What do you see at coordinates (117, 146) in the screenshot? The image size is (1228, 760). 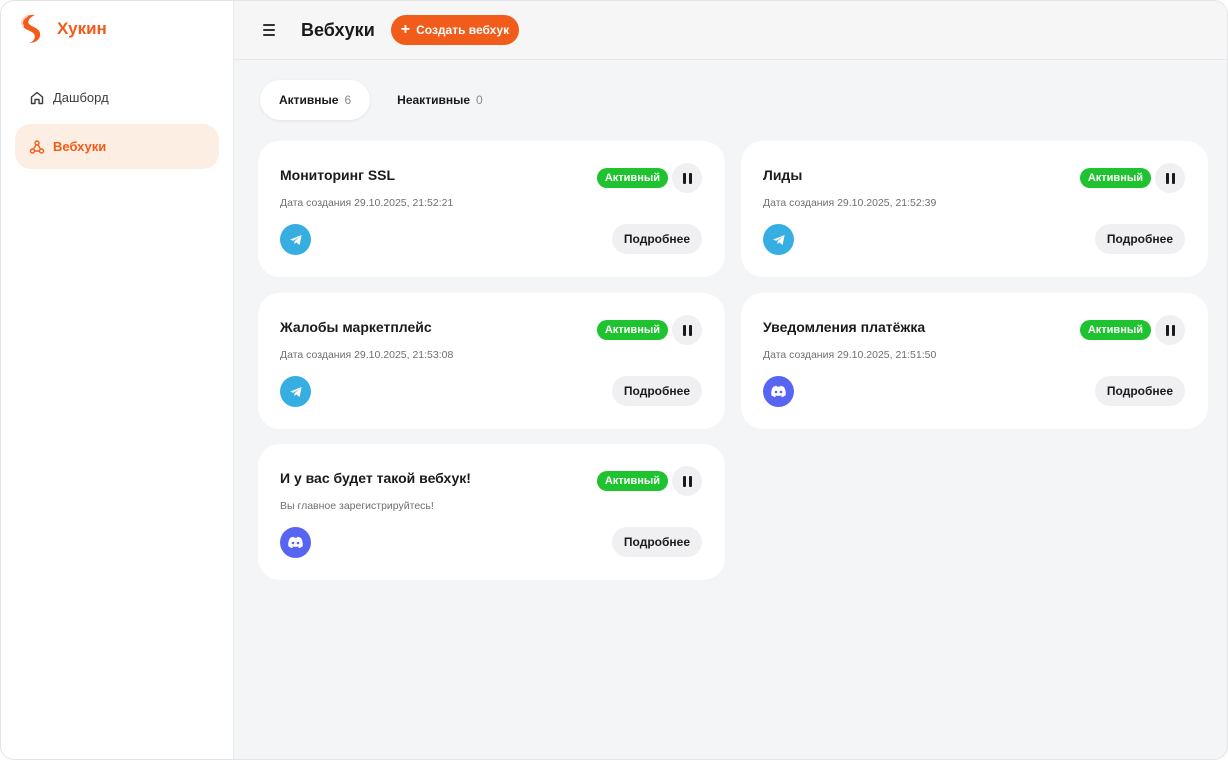 I see `sidebar-item-webhooks: Вебхуки` at bounding box center [117, 146].